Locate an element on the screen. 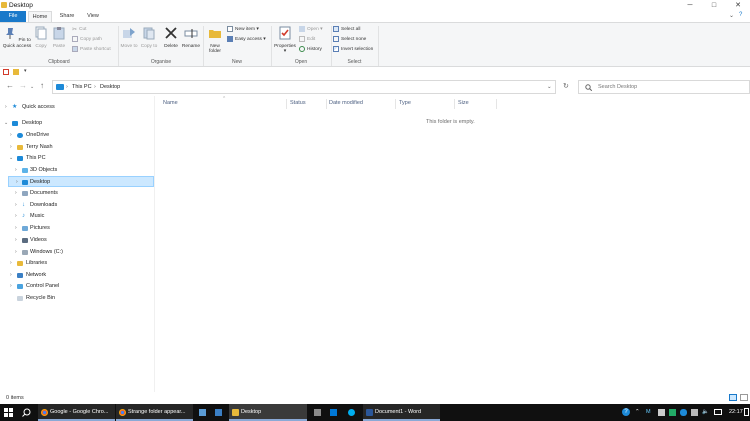 The width and height of the screenshot is (750, 421). recent-locations-chevron-icon: ⌄ is located at coordinates (32, 87).